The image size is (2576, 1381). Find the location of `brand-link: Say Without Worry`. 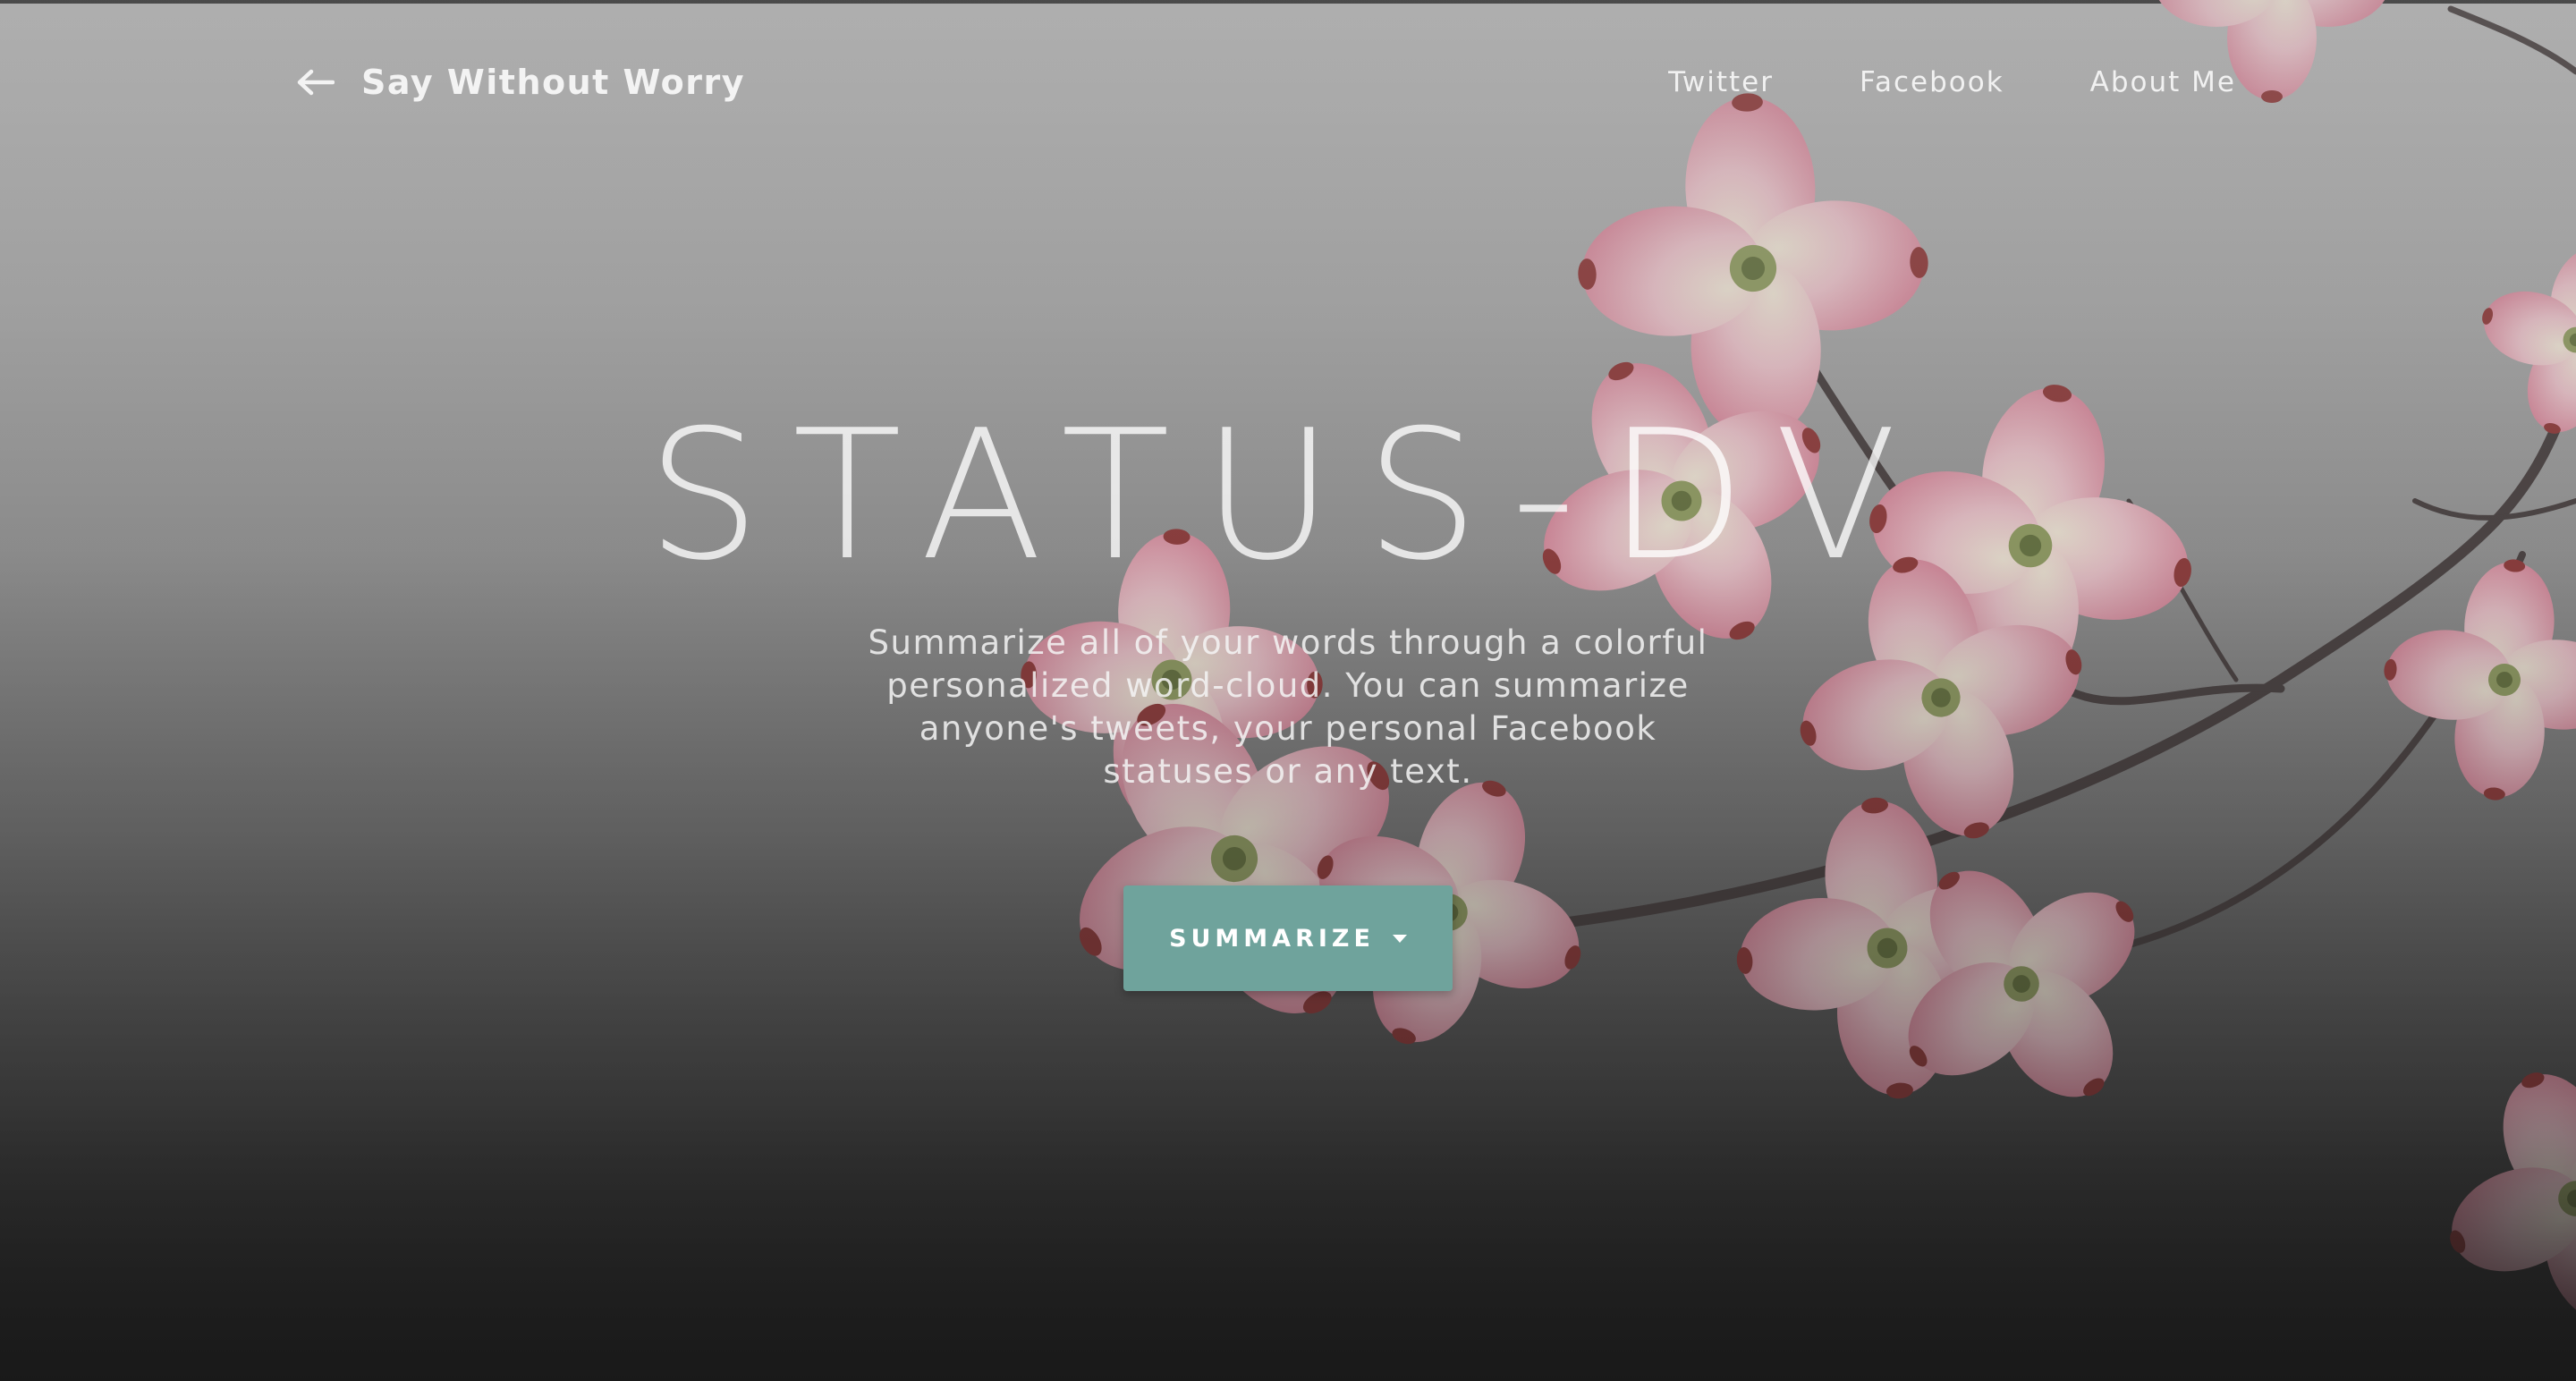

brand-link: Say Without Worry is located at coordinates (520, 82).